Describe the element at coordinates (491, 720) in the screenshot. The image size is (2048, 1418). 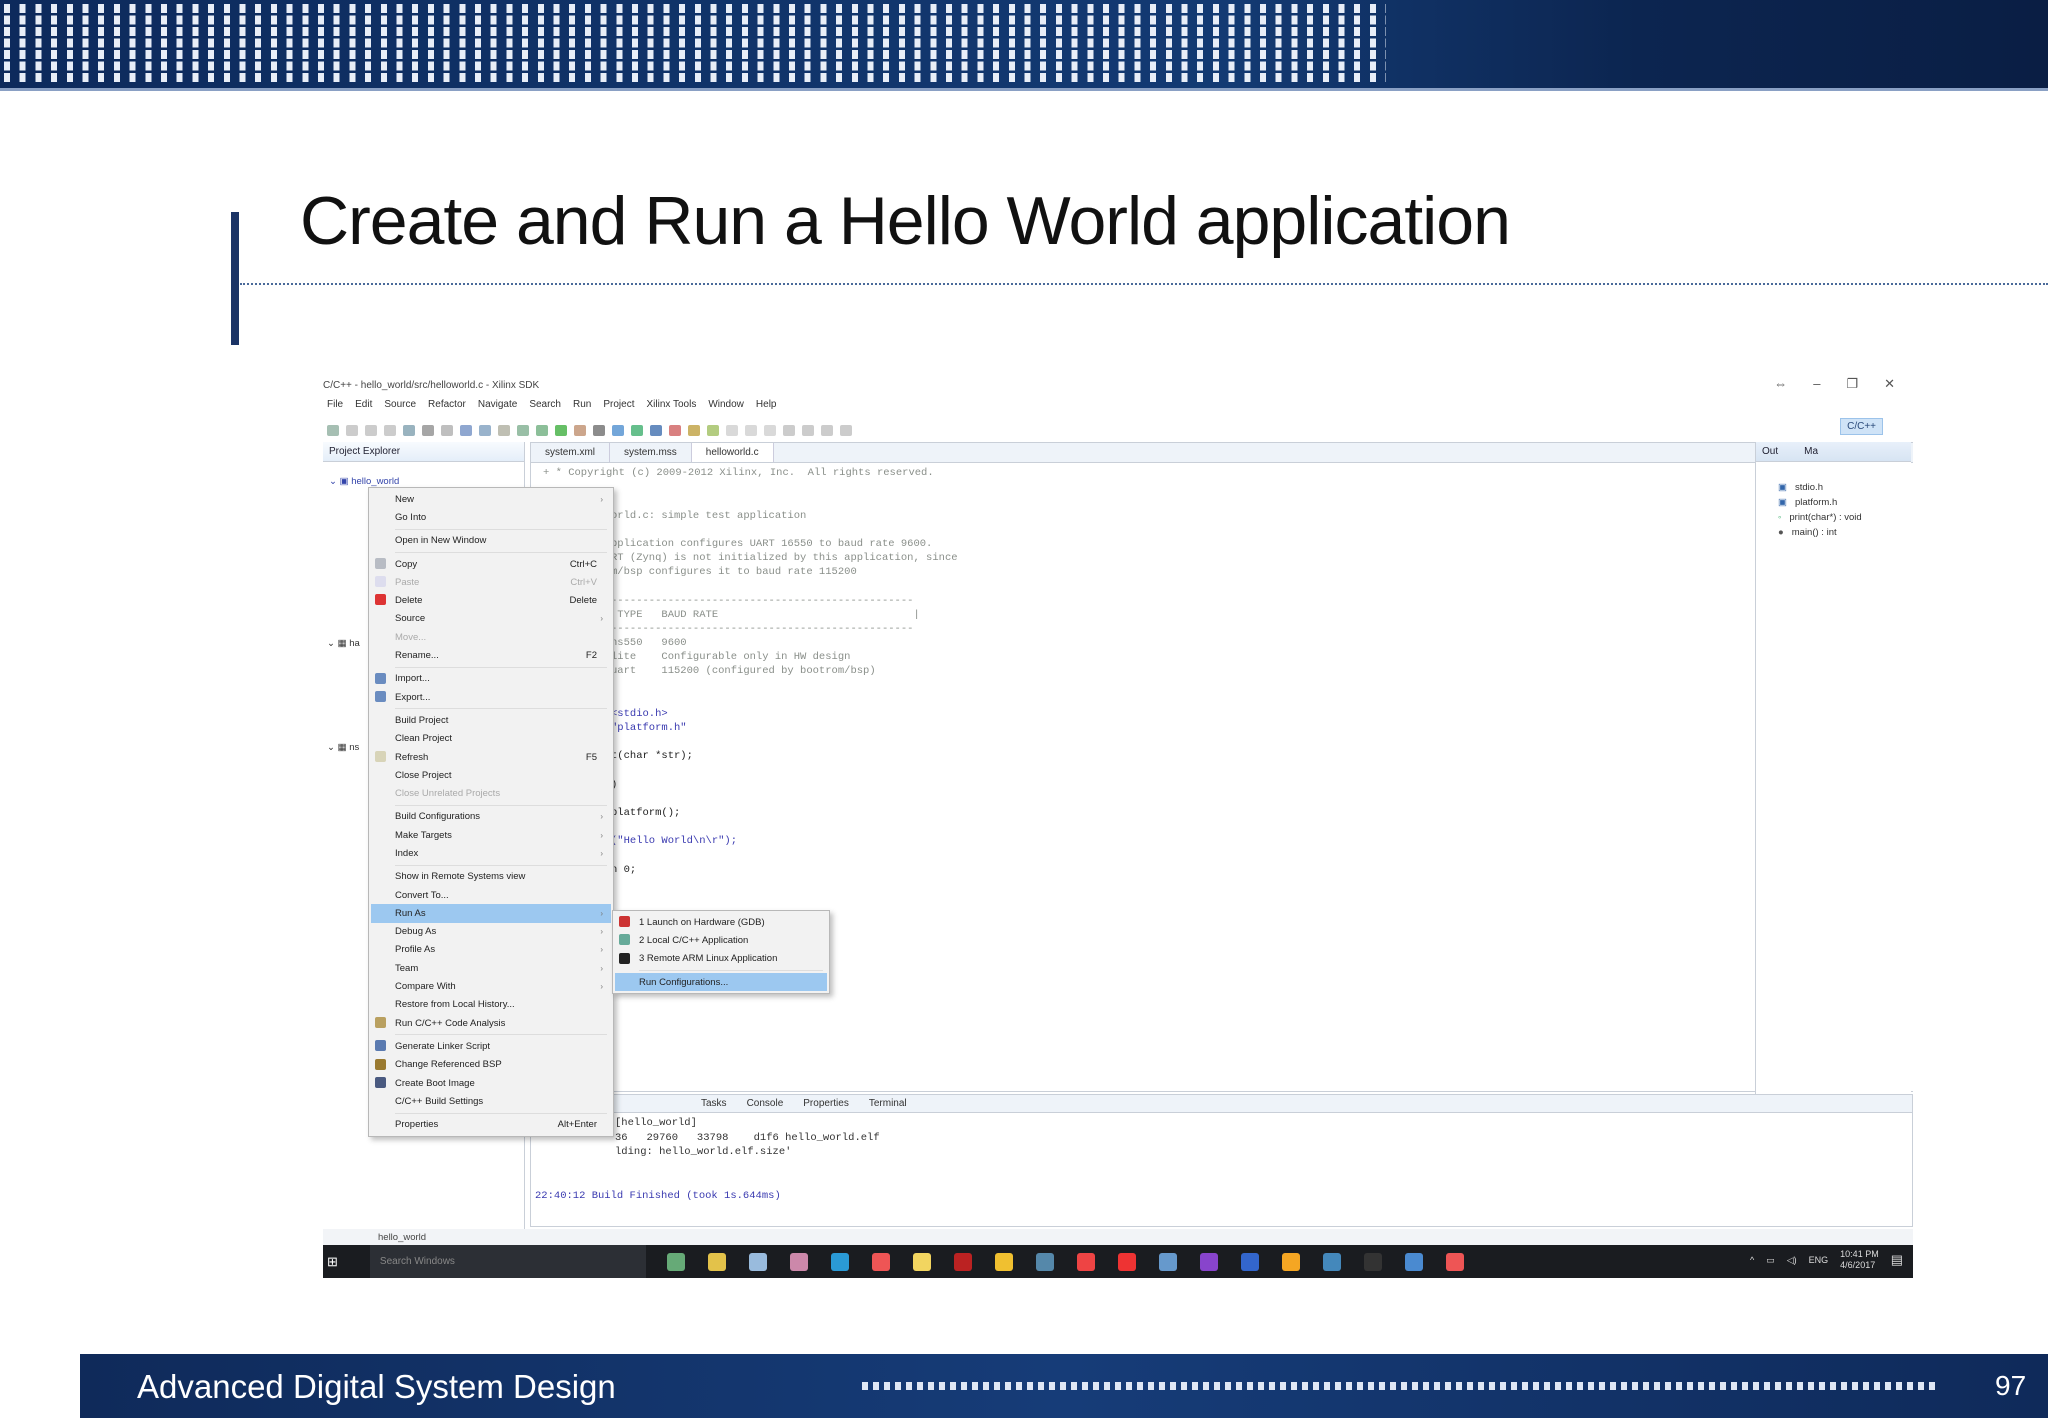
I see `menu-item-build-project: Build Project` at that location.